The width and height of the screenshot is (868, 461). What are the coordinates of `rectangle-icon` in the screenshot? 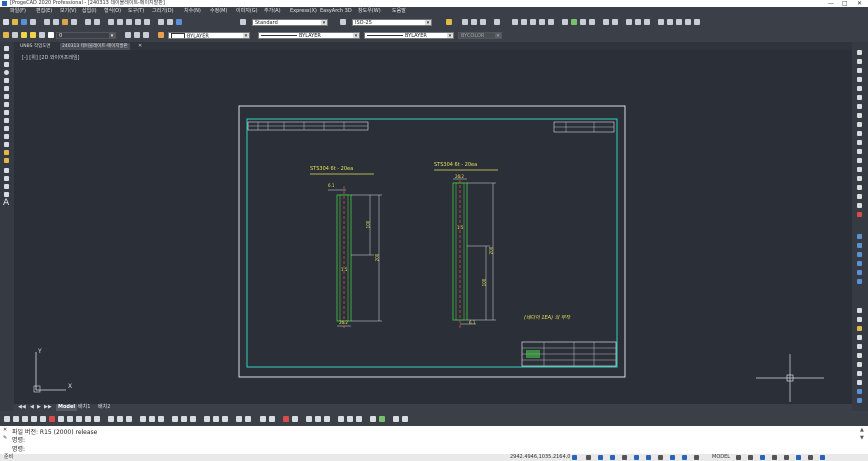 It's located at (6, 80).